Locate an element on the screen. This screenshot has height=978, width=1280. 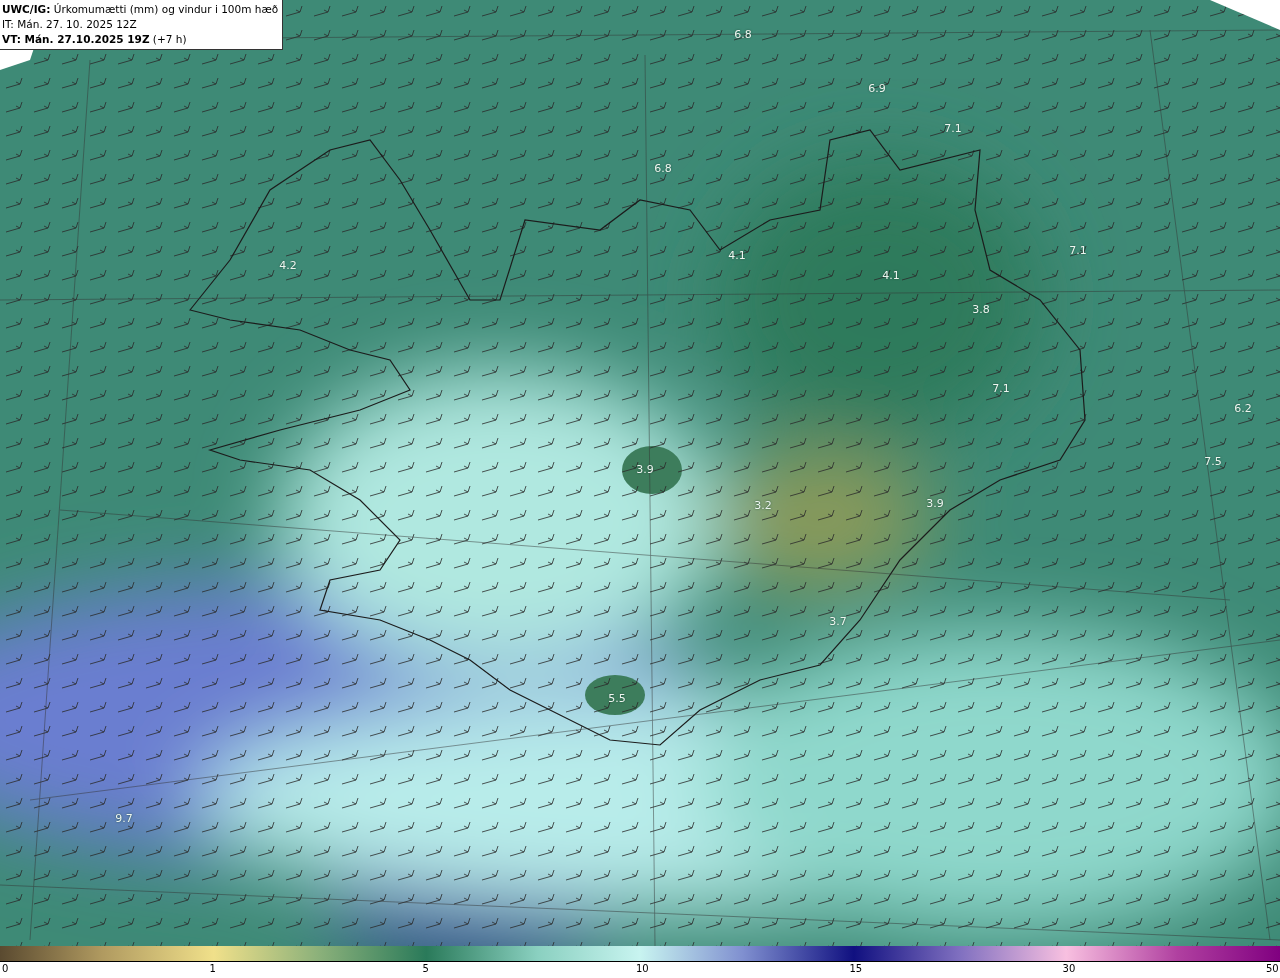
value-label: 6.9 is located at coordinates (877, 88).